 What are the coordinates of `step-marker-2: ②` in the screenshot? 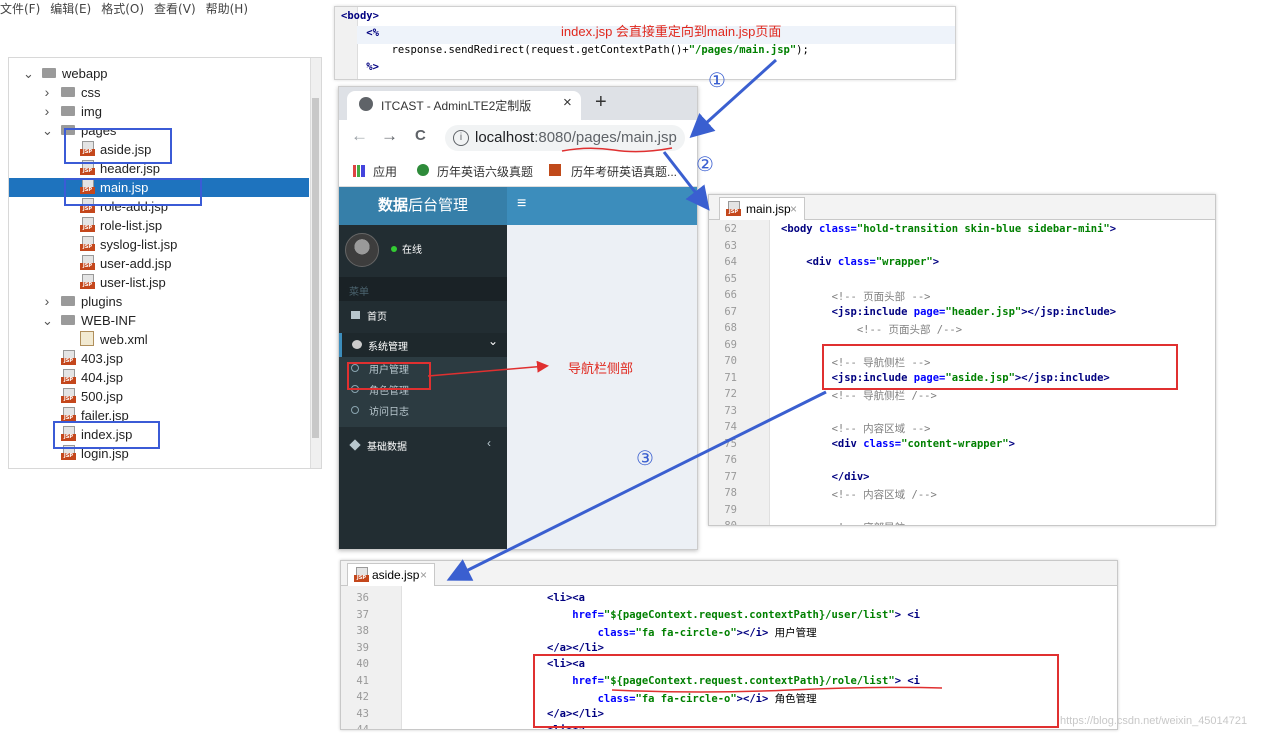 It's located at (705, 164).